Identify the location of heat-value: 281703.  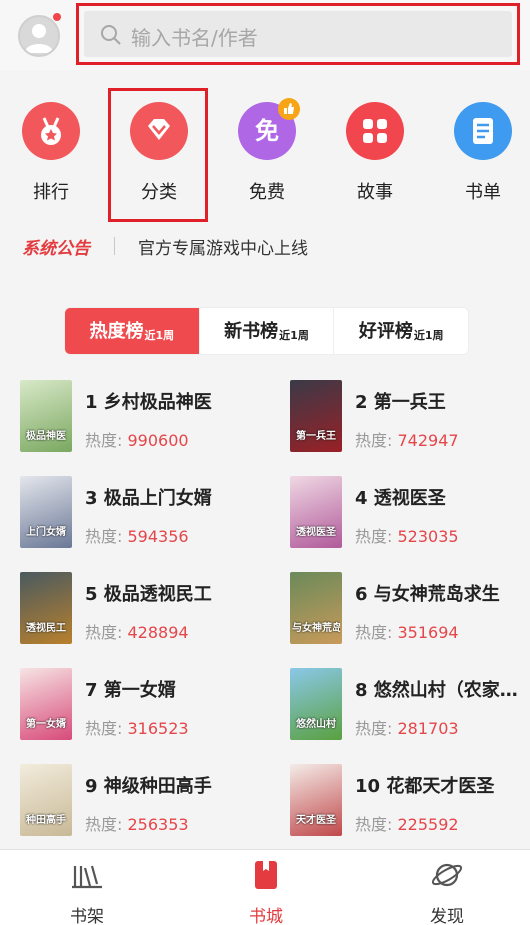
(428, 728).